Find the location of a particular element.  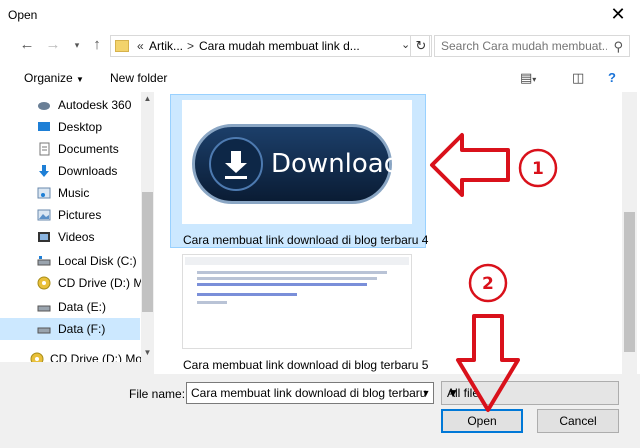

content-scroll-thumb is located at coordinates (629, 282).